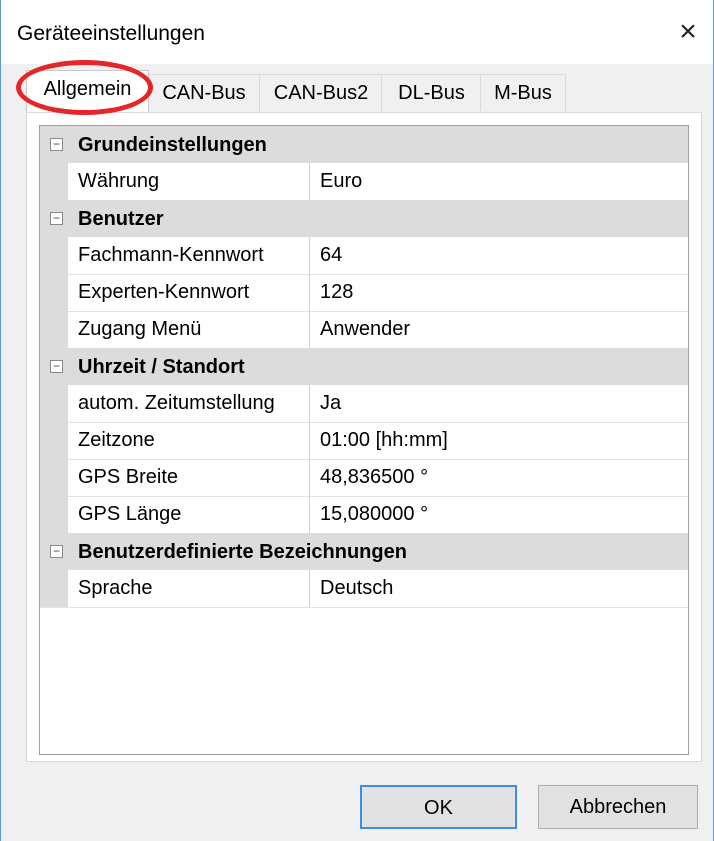 This screenshot has height=841, width=714. What do you see at coordinates (242, 552) in the screenshot?
I see `section-label: Benutzerdefinierte Bezeichnungen` at bounding box center [242, 552].